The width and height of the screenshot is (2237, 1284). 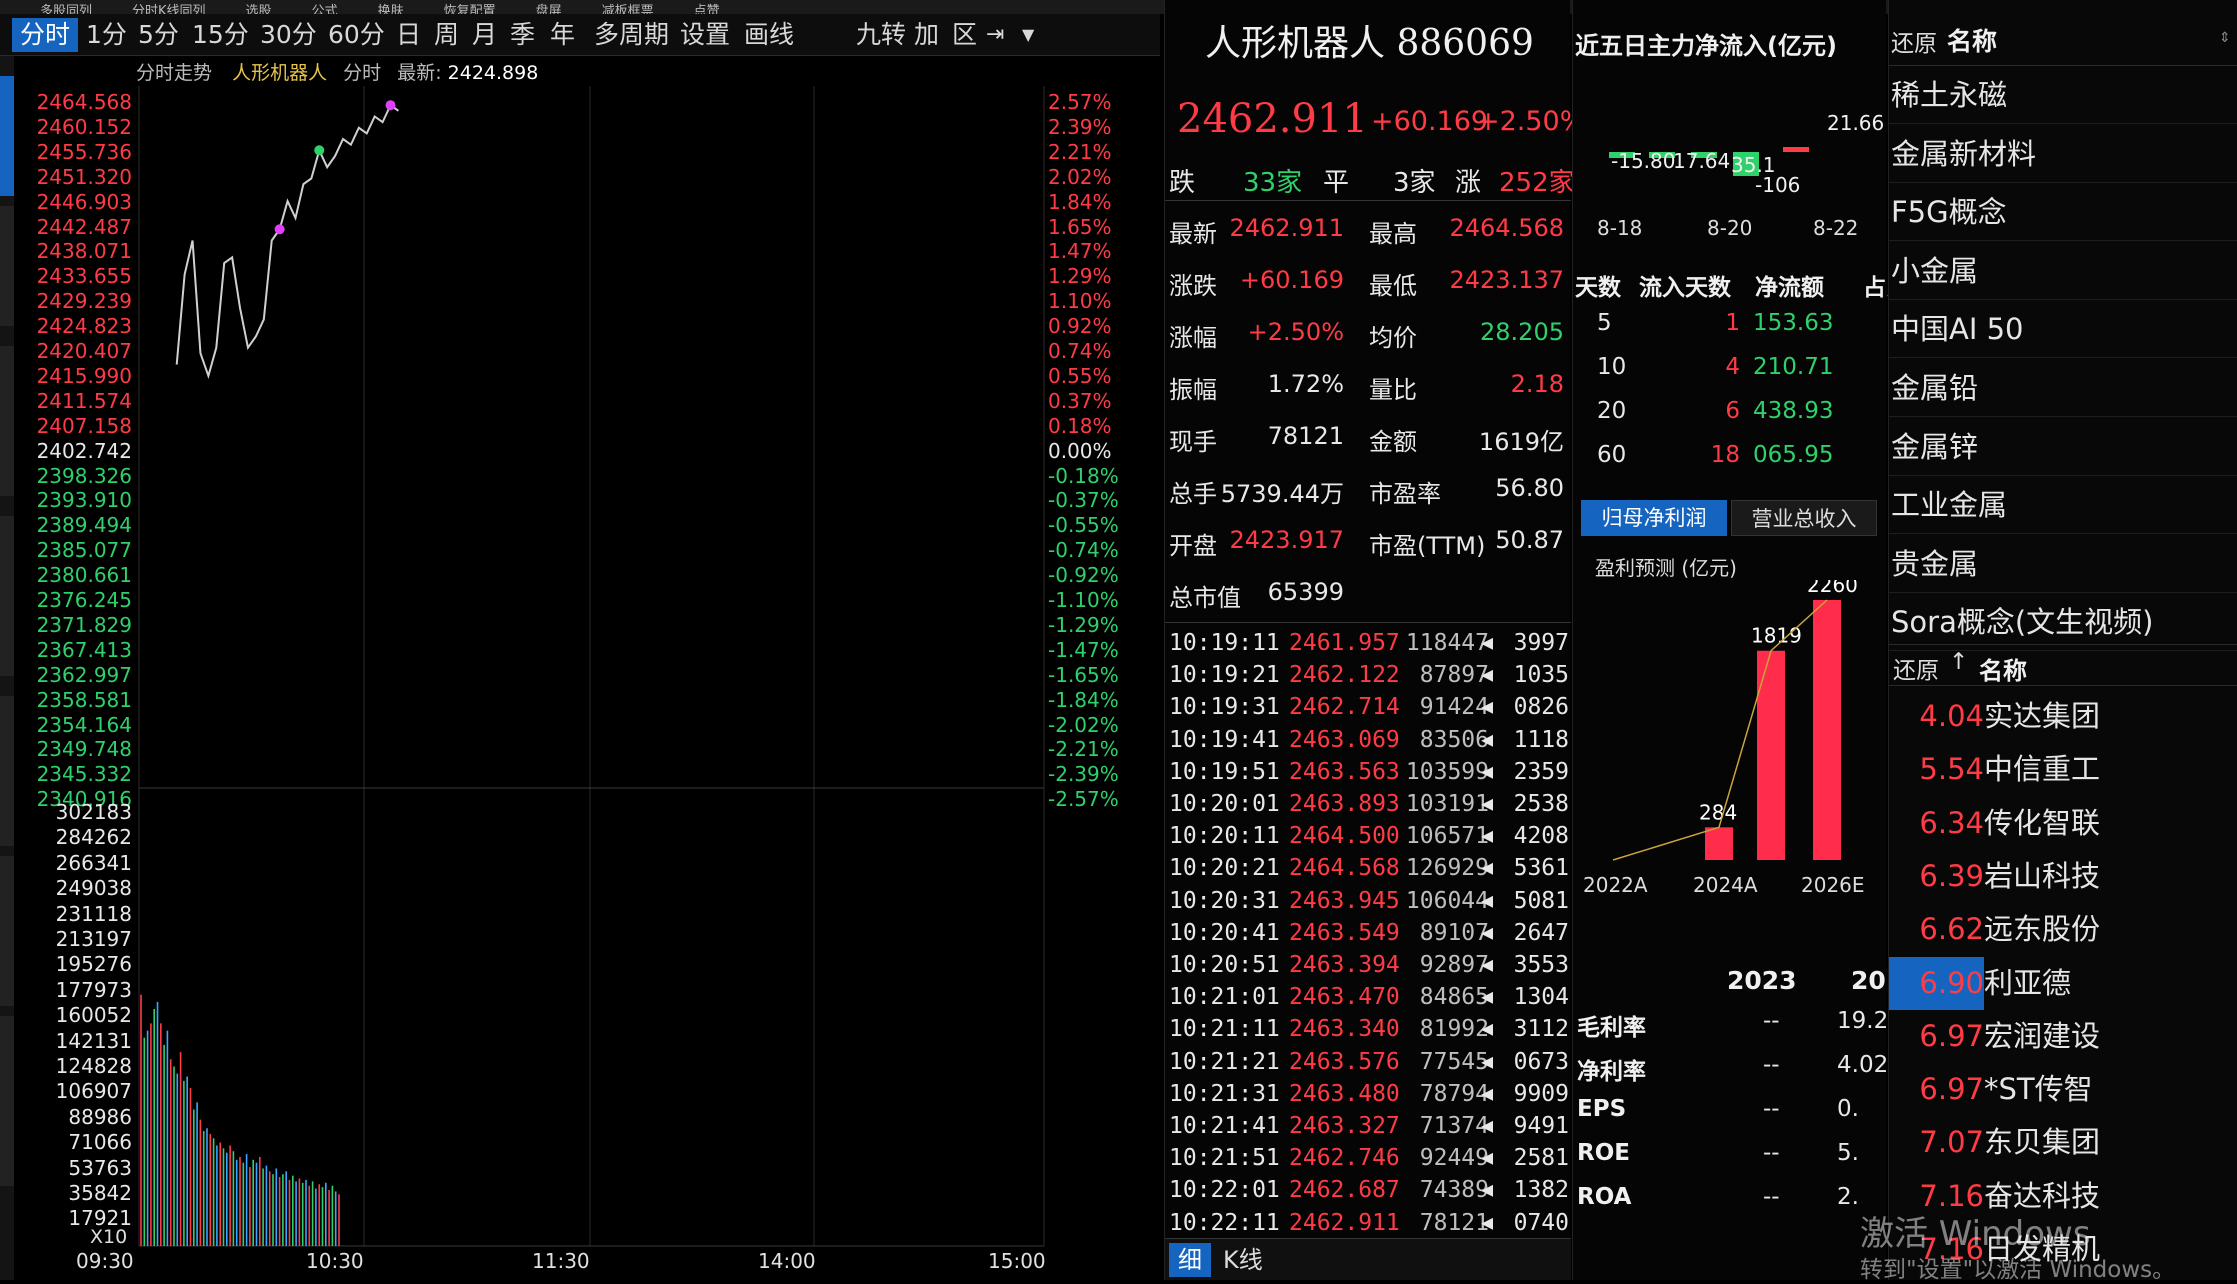 What do you see at coordinates (2225, 38) in the screenshot?
I see `sort-icon: ⇕` at bounding box center [2225, 38].